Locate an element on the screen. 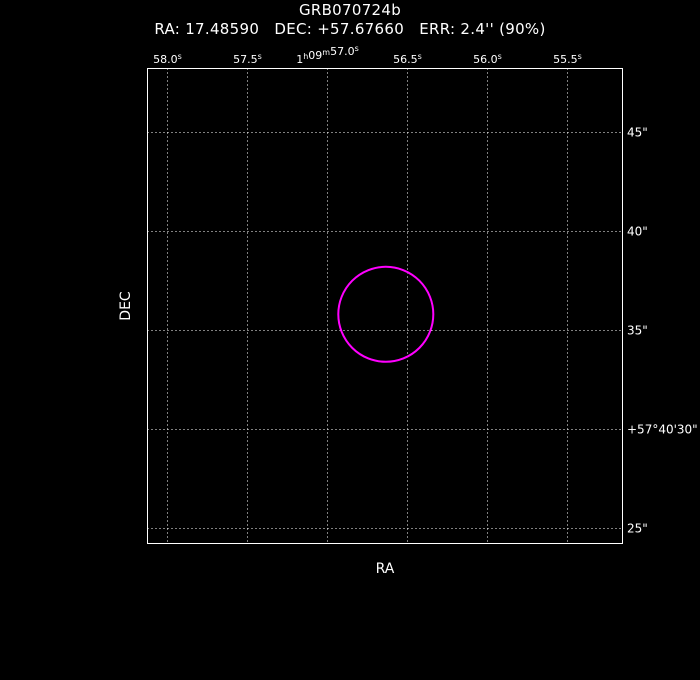 Image resolution: width=700 pixels, height=680 pixels. error-circle is located at coordinates (386, 314).